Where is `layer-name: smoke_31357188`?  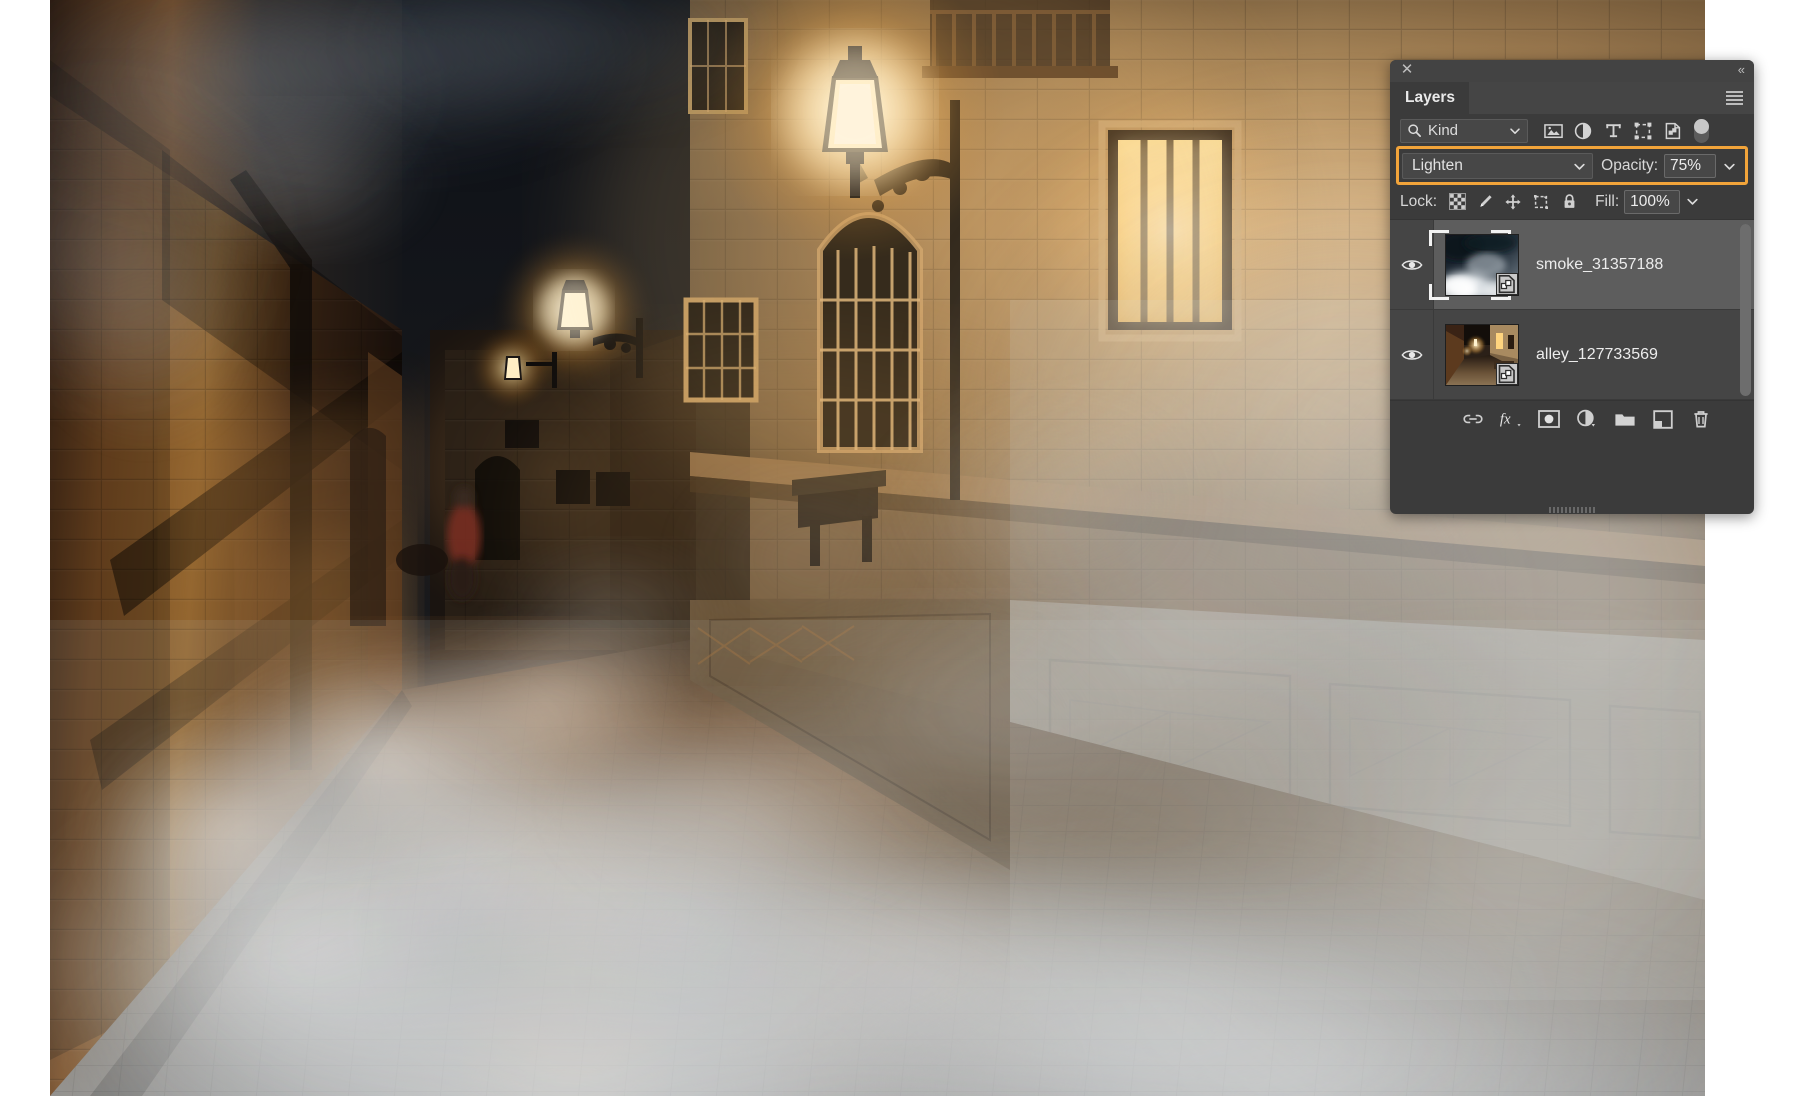
layer-name: smoke_31357188 is located at coordinates (1600, 264).